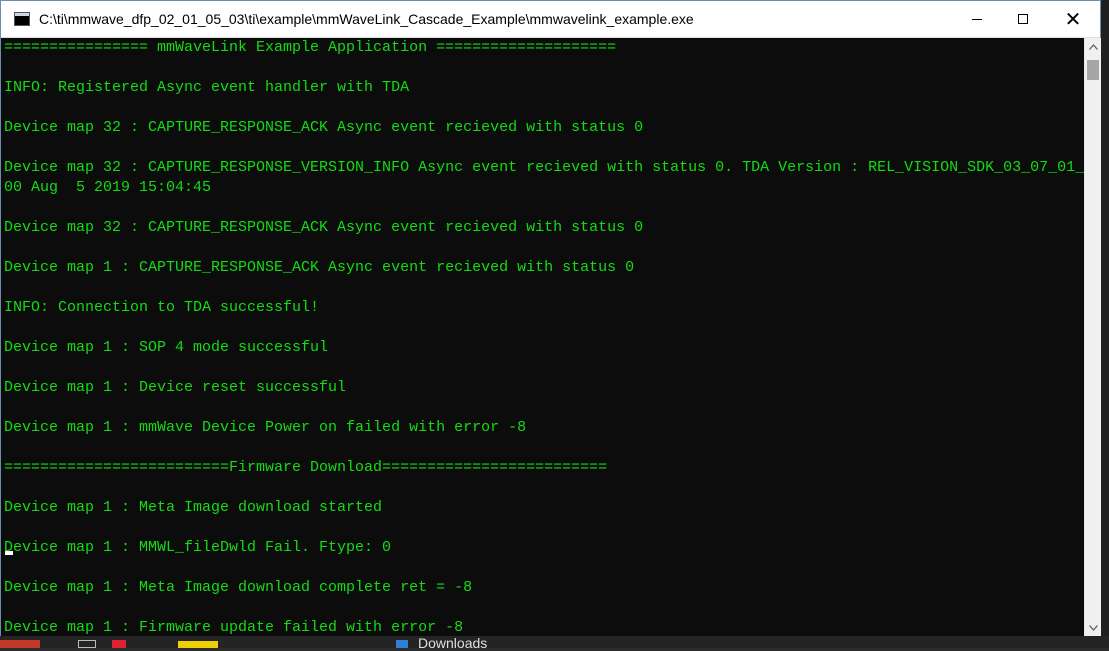  What do you see at coordinates (1105, 324) in the screenshot?
I see `desktop-background` at bounding box center [1105, 324].